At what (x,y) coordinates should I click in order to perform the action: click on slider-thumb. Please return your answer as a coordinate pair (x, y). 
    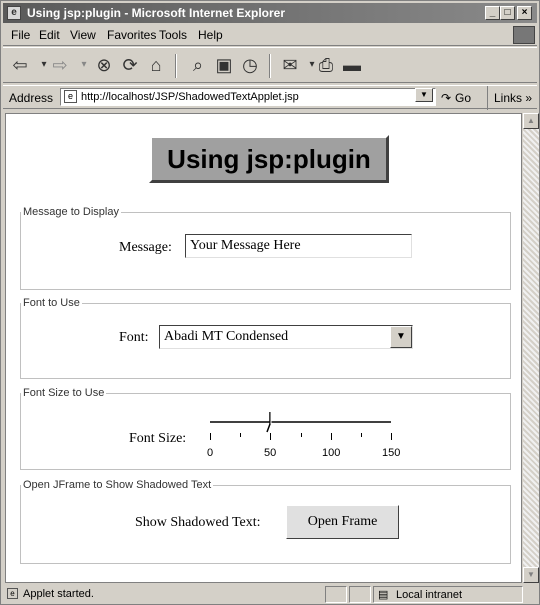
    Looking at the image, I should click on (270, 422).